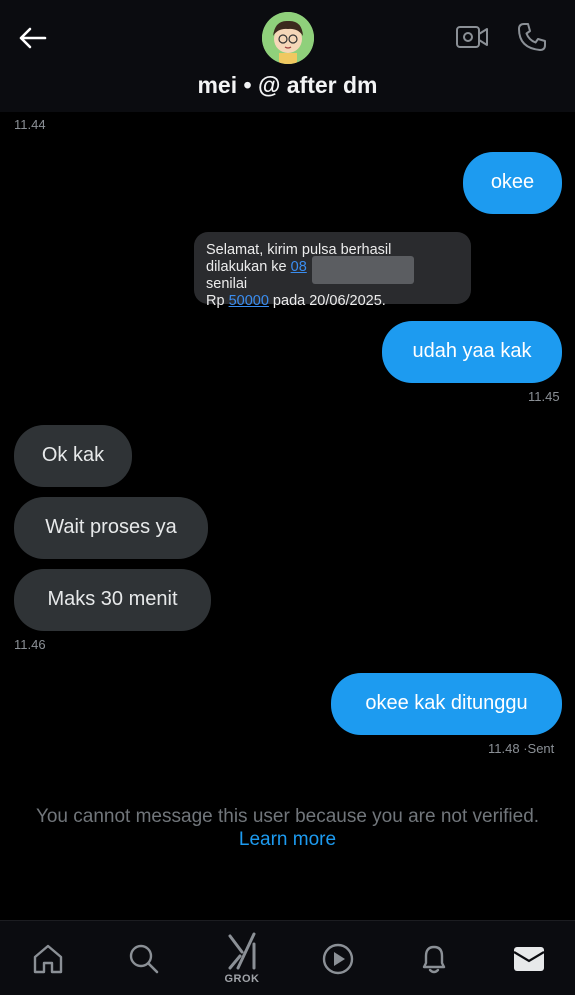  What do you see at coordinates (248, 301) in the screenshot?
I see `sms-amount-link: 50000` at bounding box center [248, 301].